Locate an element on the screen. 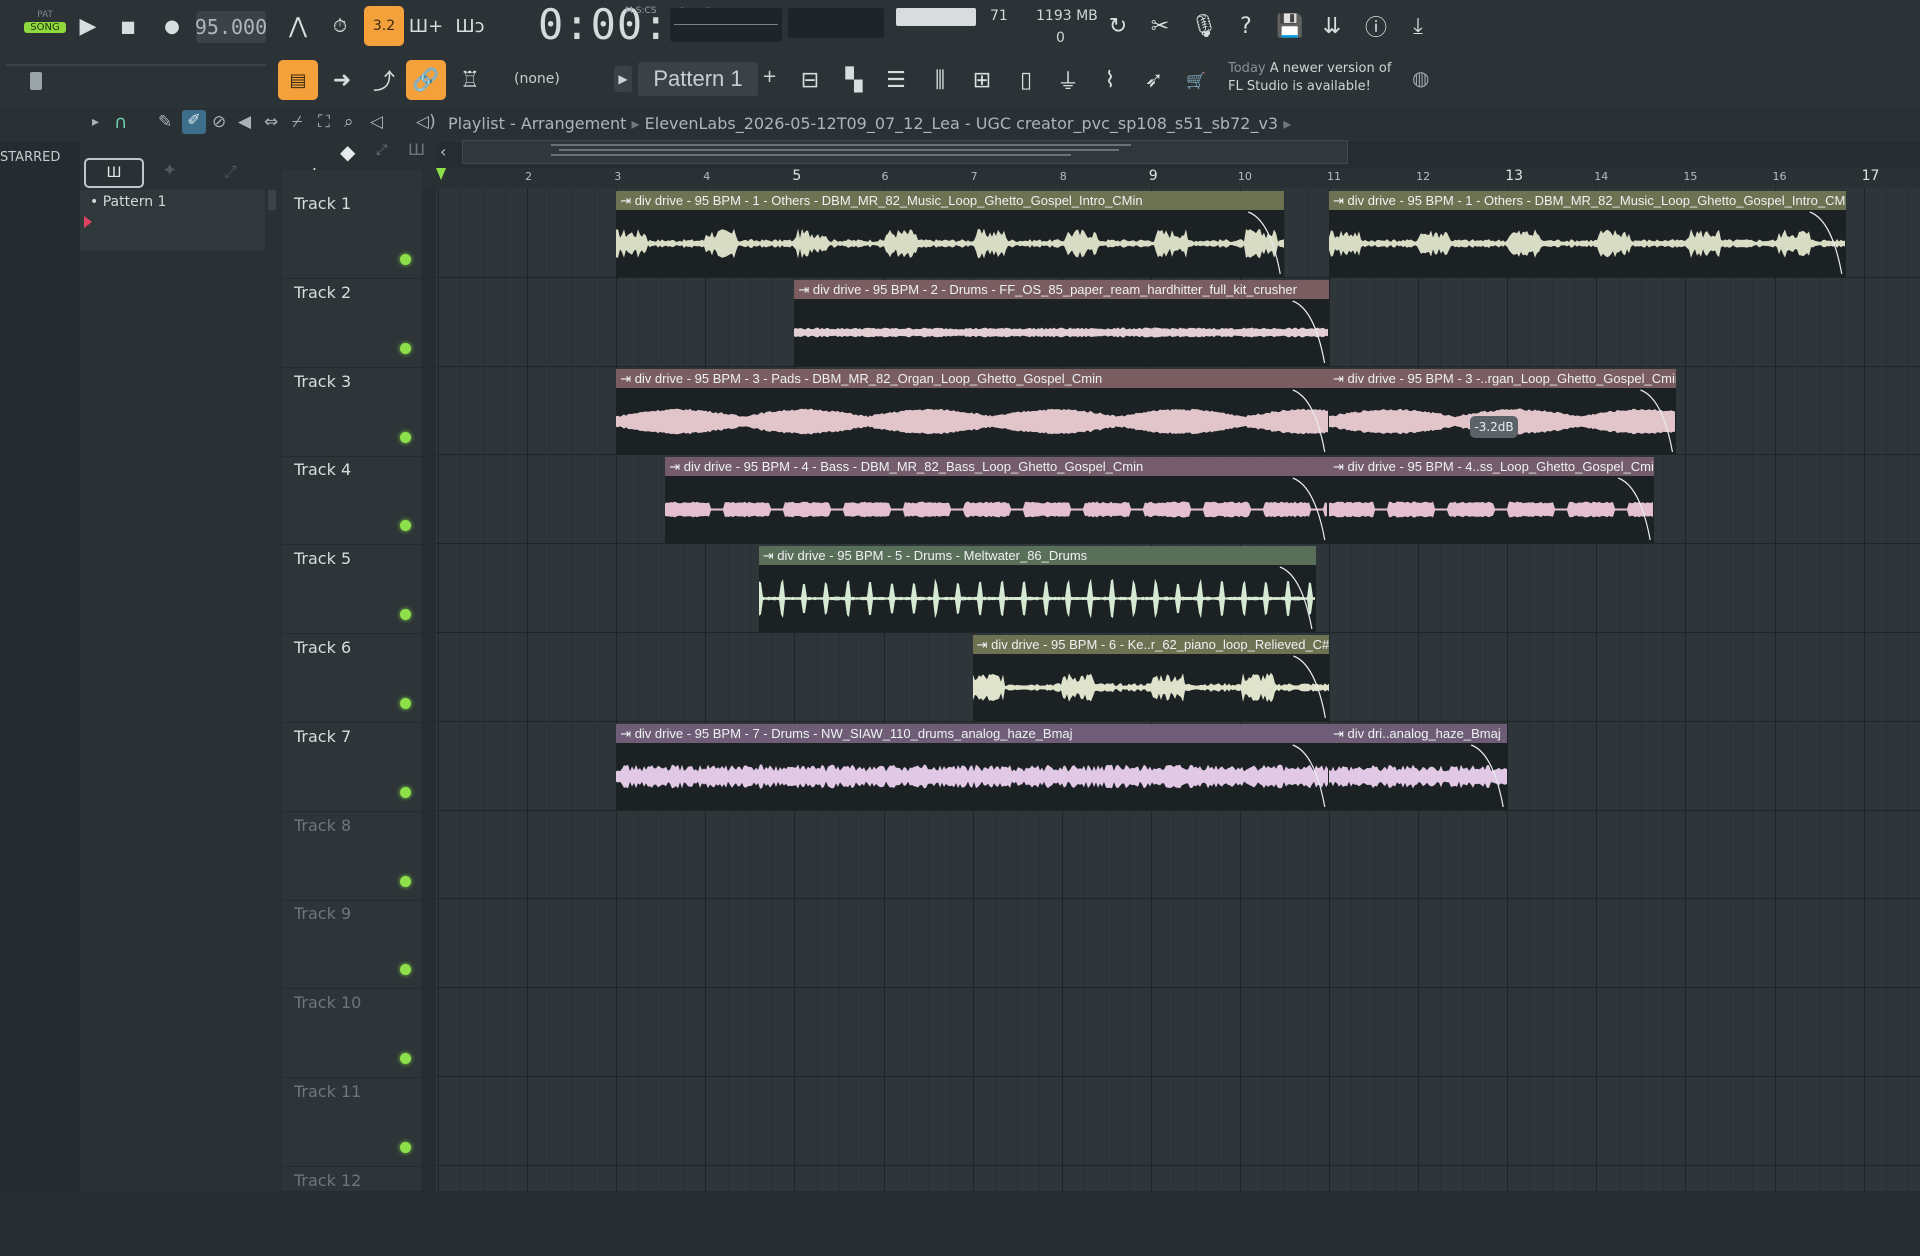 The image size is (1920, 1256). track-header: Track 4 is located at coordinates (352, 501).